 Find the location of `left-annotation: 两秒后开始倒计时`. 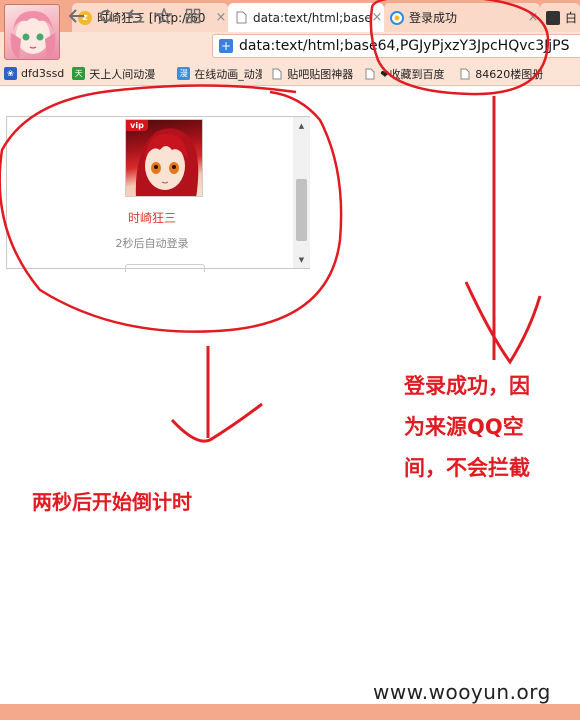

left-annotation: 两秒后开始倒计时 is located at coordinates (112, 502).